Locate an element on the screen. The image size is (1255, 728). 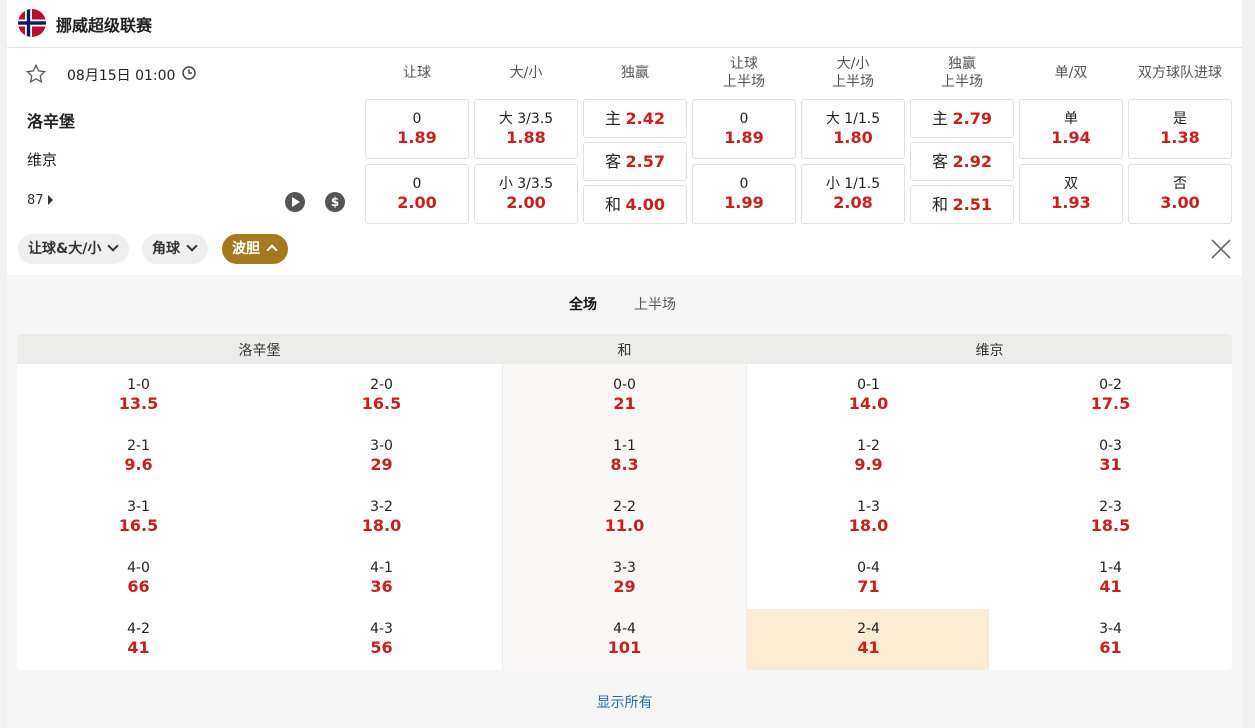
correct-score-cell: 1-3 18.0 is located at coordinates (868, 516).